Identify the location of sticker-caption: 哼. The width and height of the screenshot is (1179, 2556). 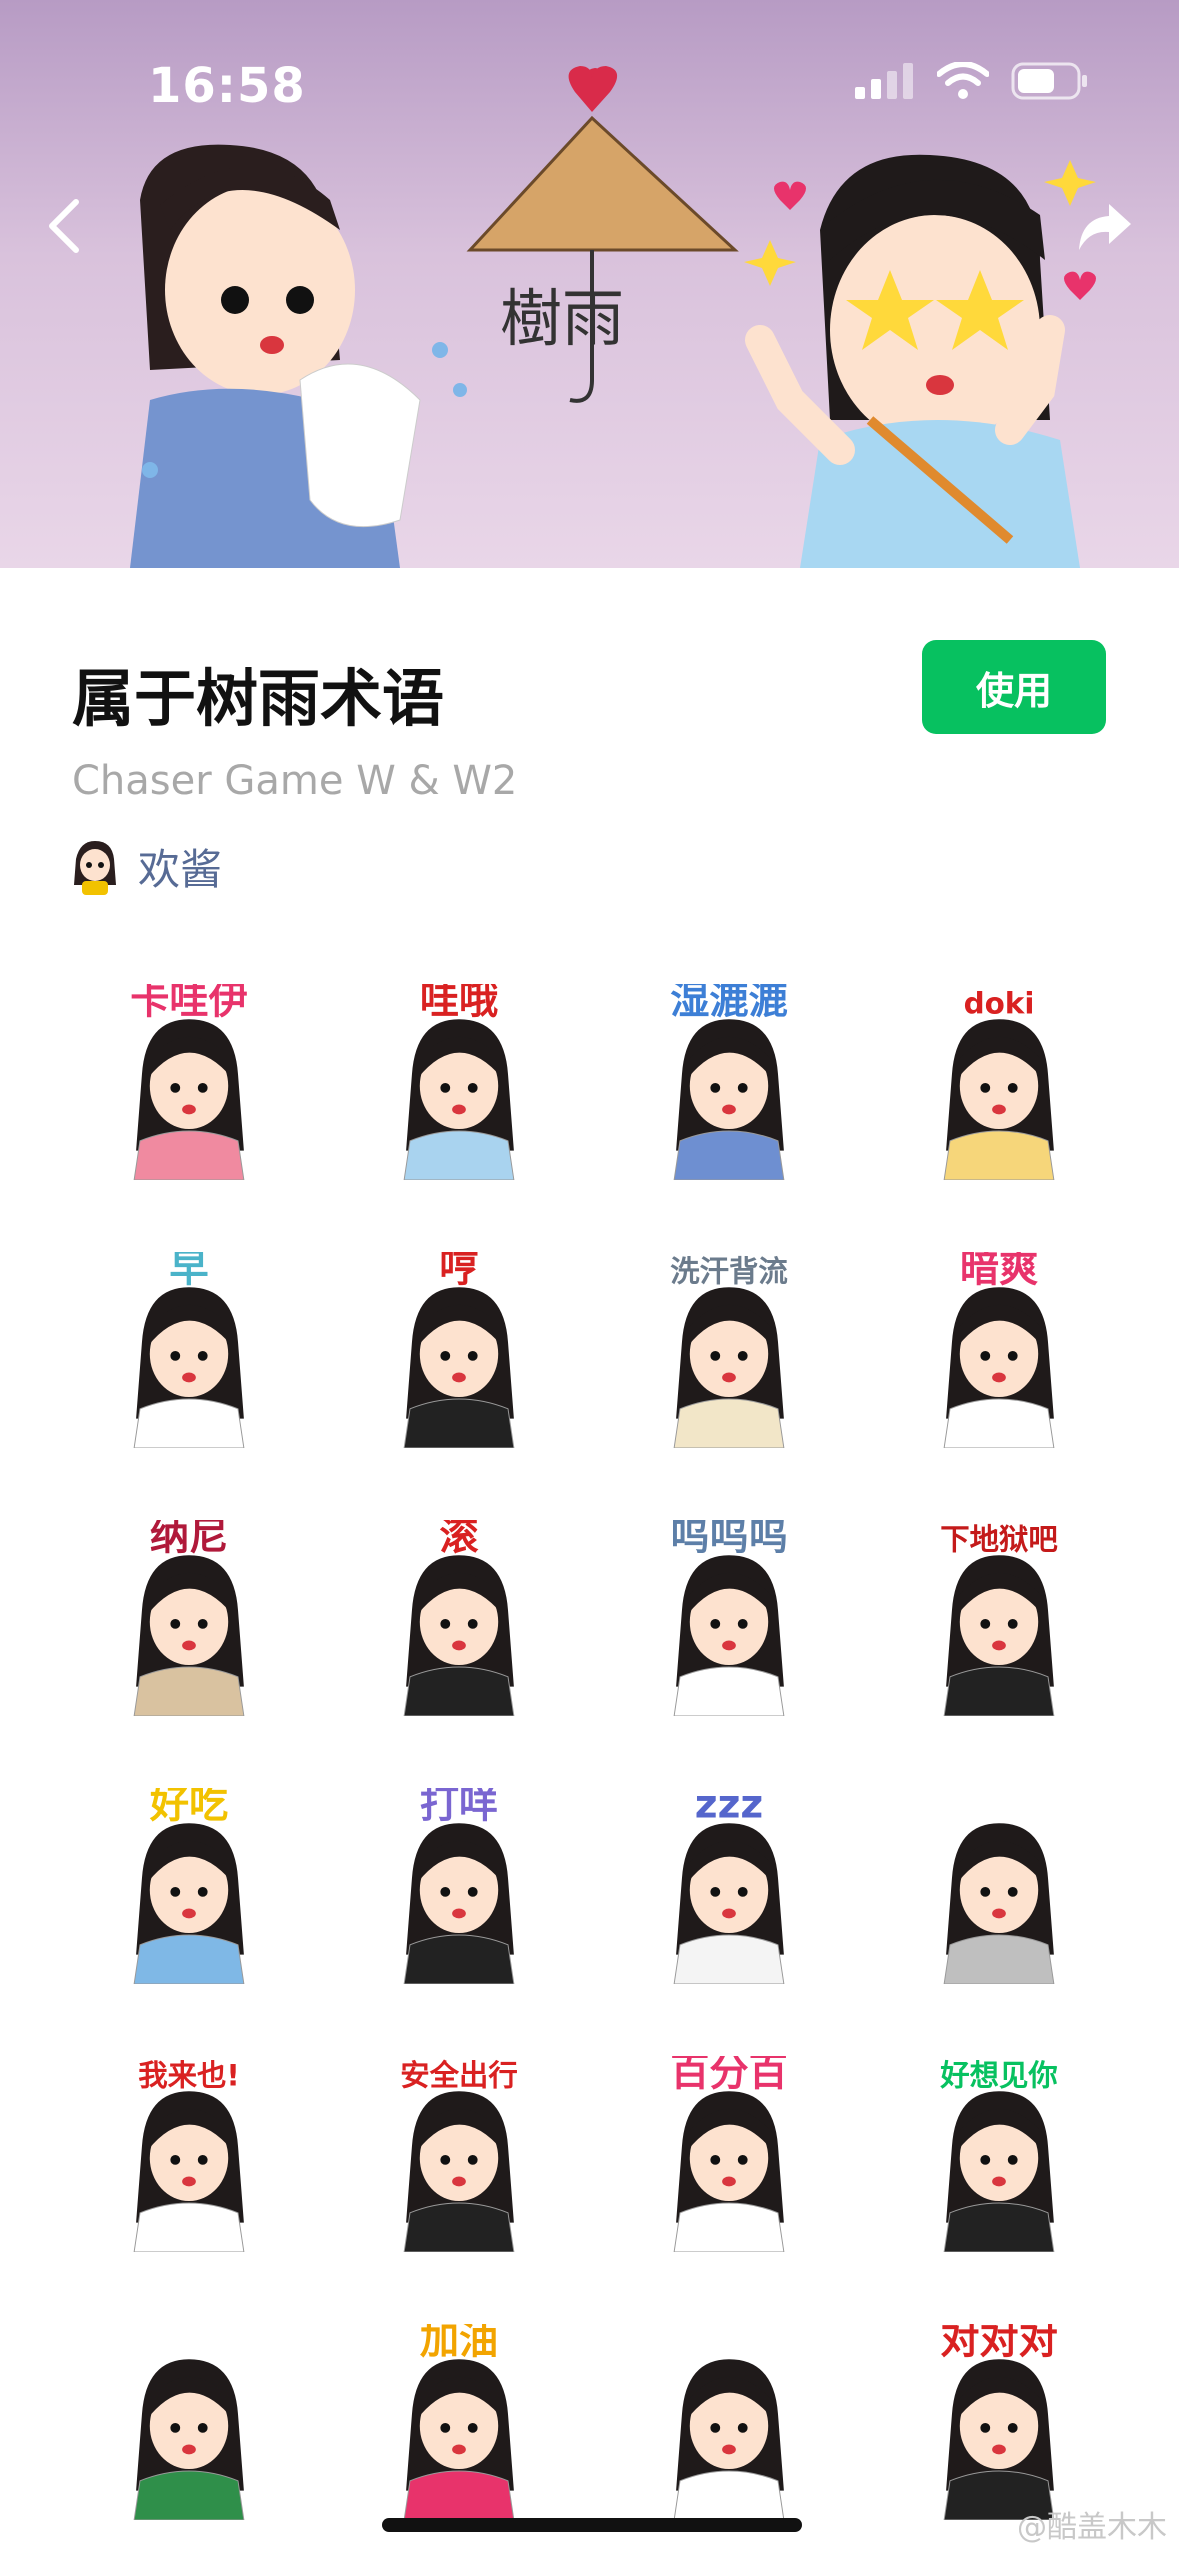
(458, 1271).